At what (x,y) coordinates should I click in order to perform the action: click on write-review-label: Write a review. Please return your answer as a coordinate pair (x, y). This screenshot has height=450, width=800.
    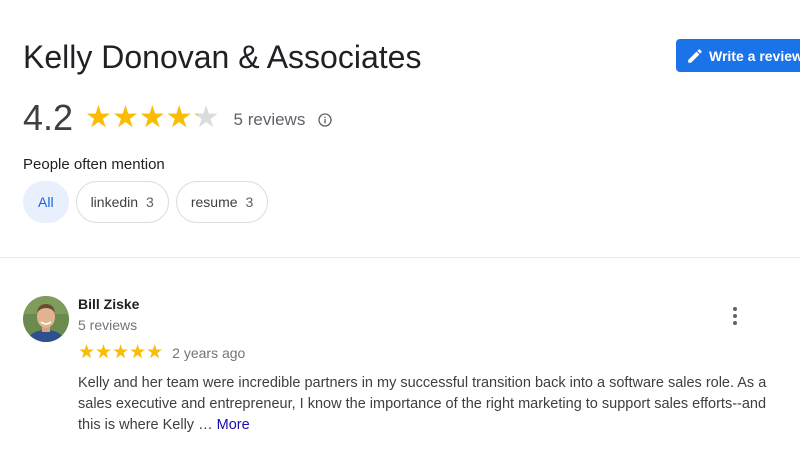
    Looking at the image, I should click on (754, 55).